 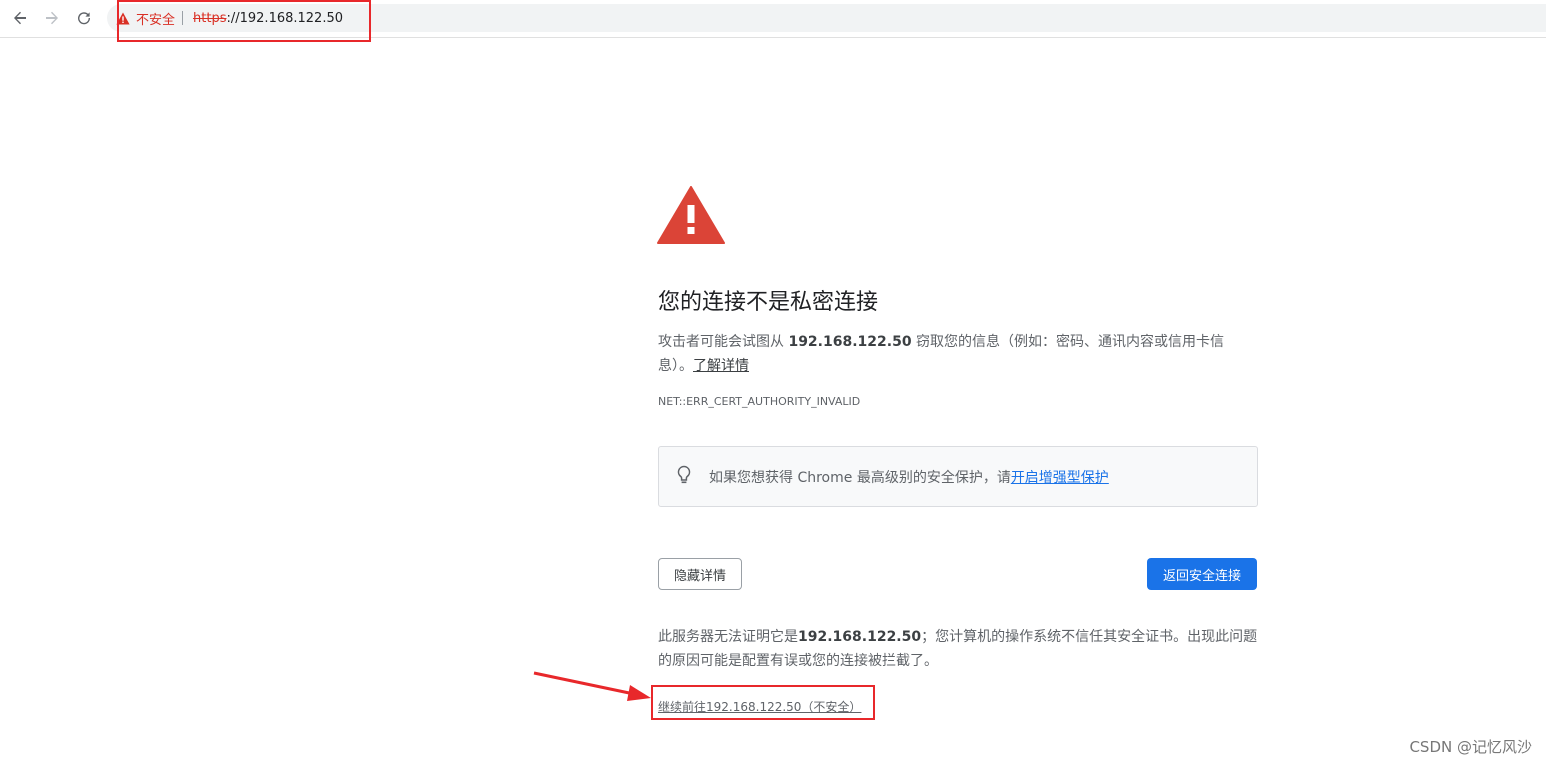 I want to click on forward-button, so click(x=52, y=18).